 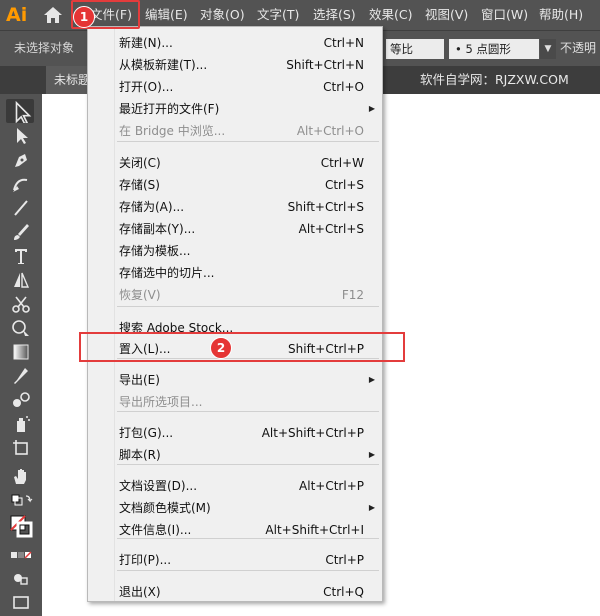 I want to click on gradient-icon, so click(x=21, y=352).